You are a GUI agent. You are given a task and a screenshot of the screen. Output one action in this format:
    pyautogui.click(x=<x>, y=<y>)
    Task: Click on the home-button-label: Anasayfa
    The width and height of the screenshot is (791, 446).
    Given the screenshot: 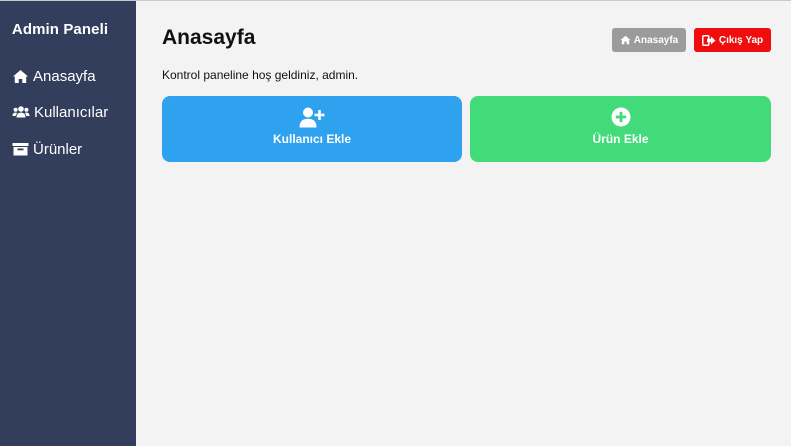 What is the action you would take?
    pyautogui.click(x=656, y=40)
    